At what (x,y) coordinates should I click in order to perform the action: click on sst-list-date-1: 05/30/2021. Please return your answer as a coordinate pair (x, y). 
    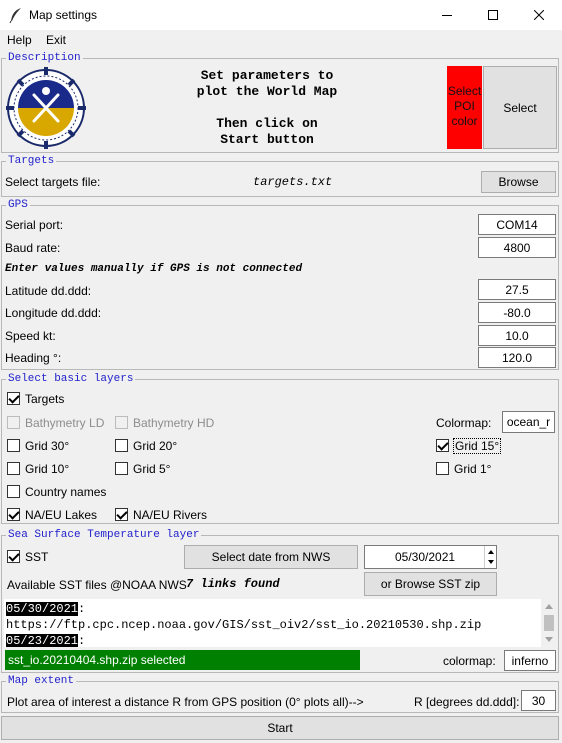
    Looking at the image, I should click on (42, 609).